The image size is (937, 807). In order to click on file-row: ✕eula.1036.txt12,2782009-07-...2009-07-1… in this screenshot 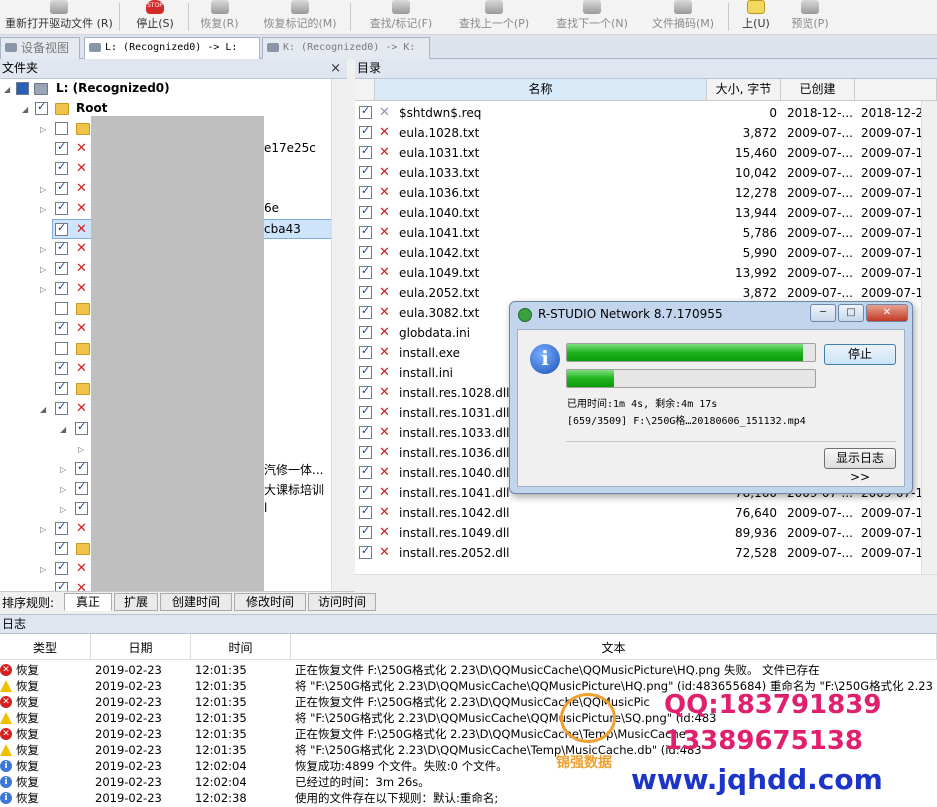, I will do `click(646, 193)`.